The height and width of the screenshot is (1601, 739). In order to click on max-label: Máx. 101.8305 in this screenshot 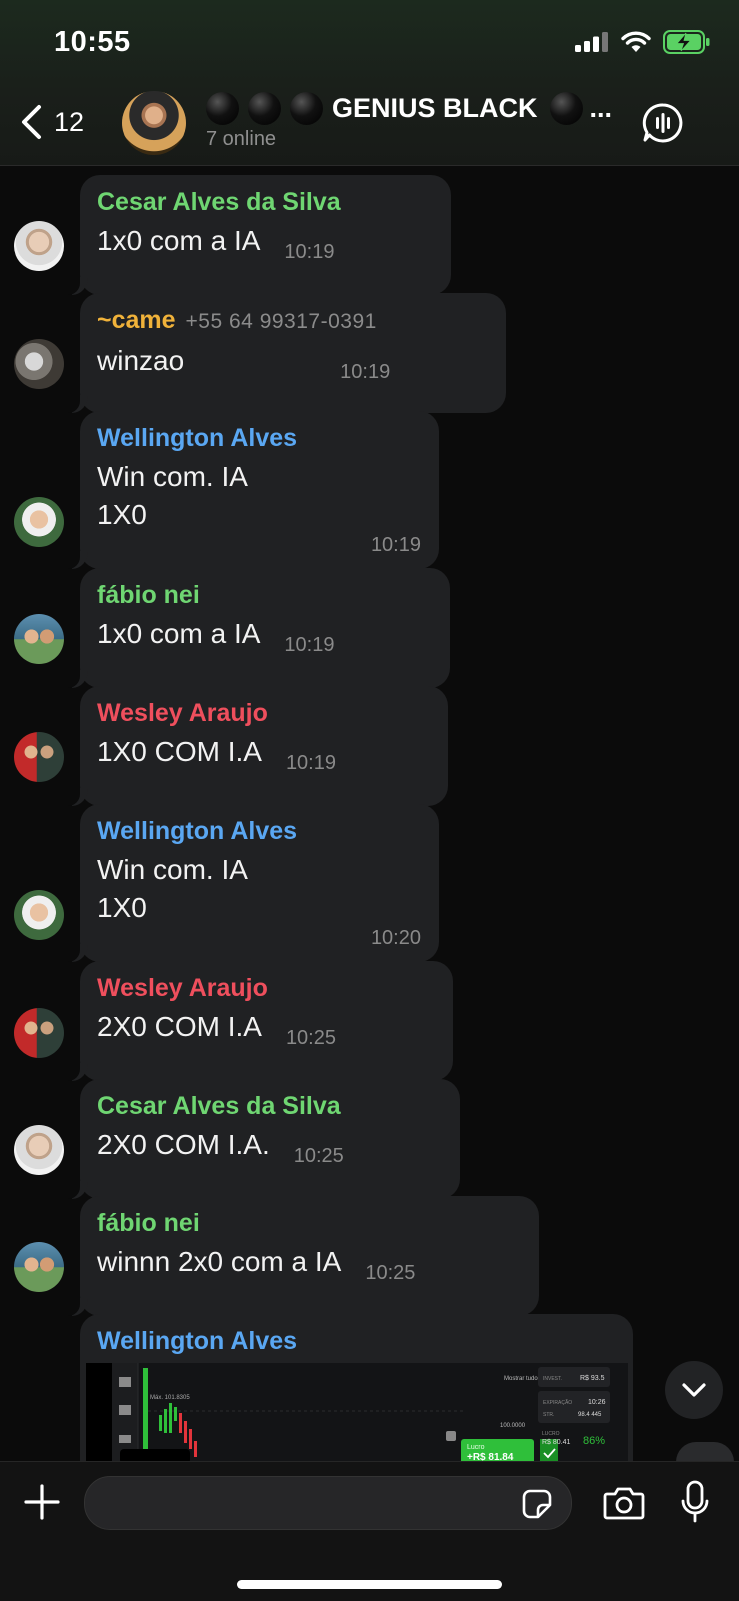, I will do `click(170, 1398)`.